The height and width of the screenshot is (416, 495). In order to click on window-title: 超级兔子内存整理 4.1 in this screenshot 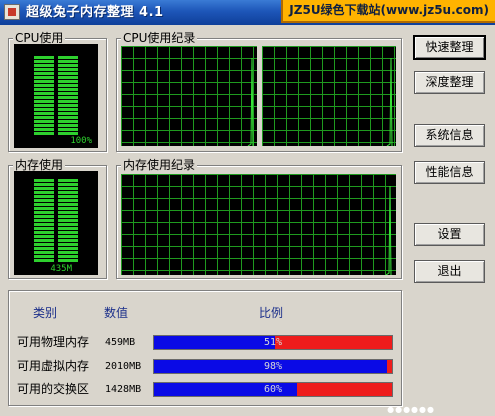, I will do `click(95, 12)`.